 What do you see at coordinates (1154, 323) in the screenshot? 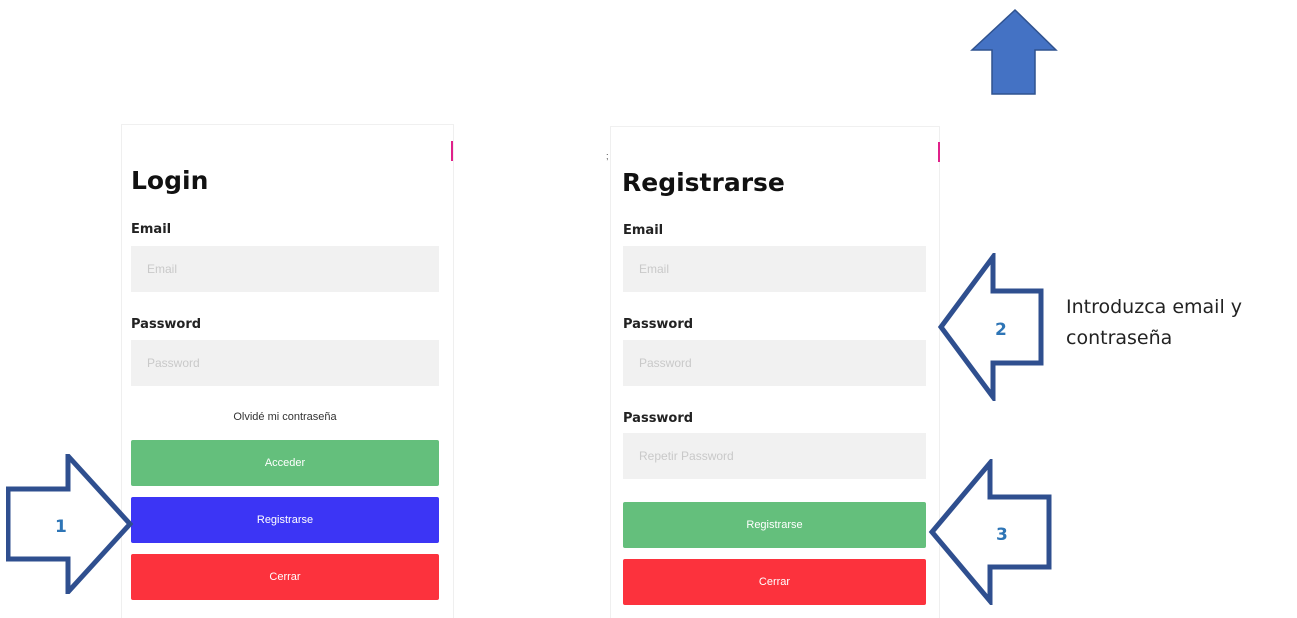
I see `instruction-note: Introduzca email y contraseña` at bounding box center [1154, 323].